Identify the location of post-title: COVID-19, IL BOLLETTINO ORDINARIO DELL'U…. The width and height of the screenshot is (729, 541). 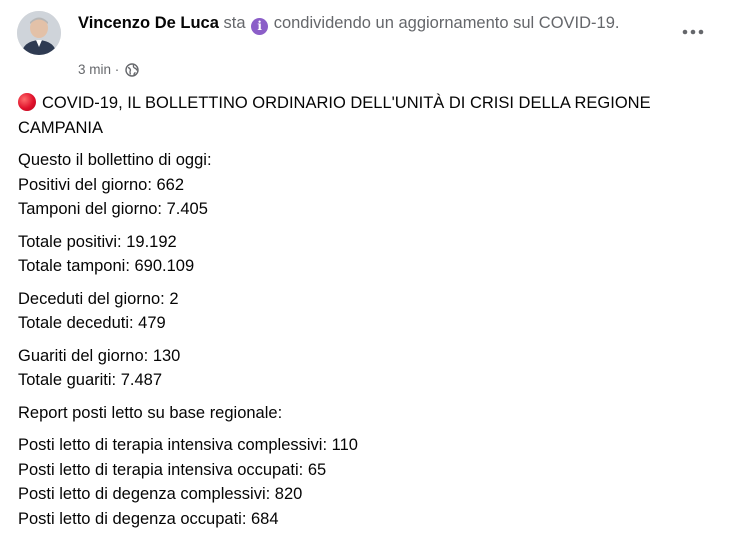
(363, 115).